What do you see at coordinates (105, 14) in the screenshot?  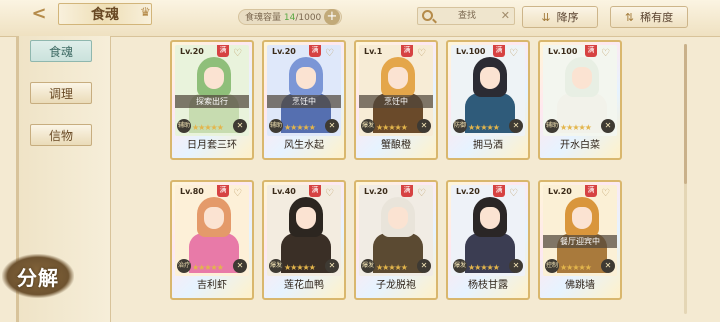 I see `page-title: 食魂` at bounding box center [105, 14].